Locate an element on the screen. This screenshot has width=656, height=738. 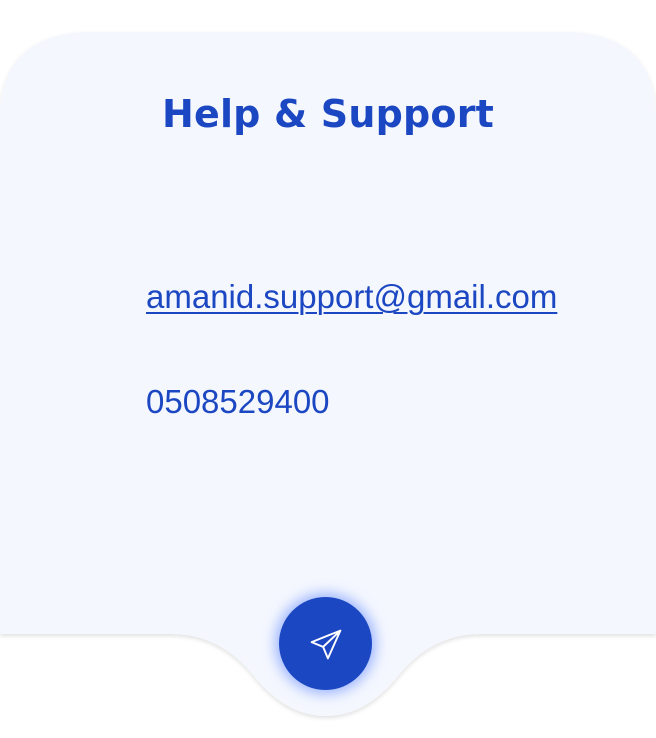
send-icon is located at coordinates (325, 644).